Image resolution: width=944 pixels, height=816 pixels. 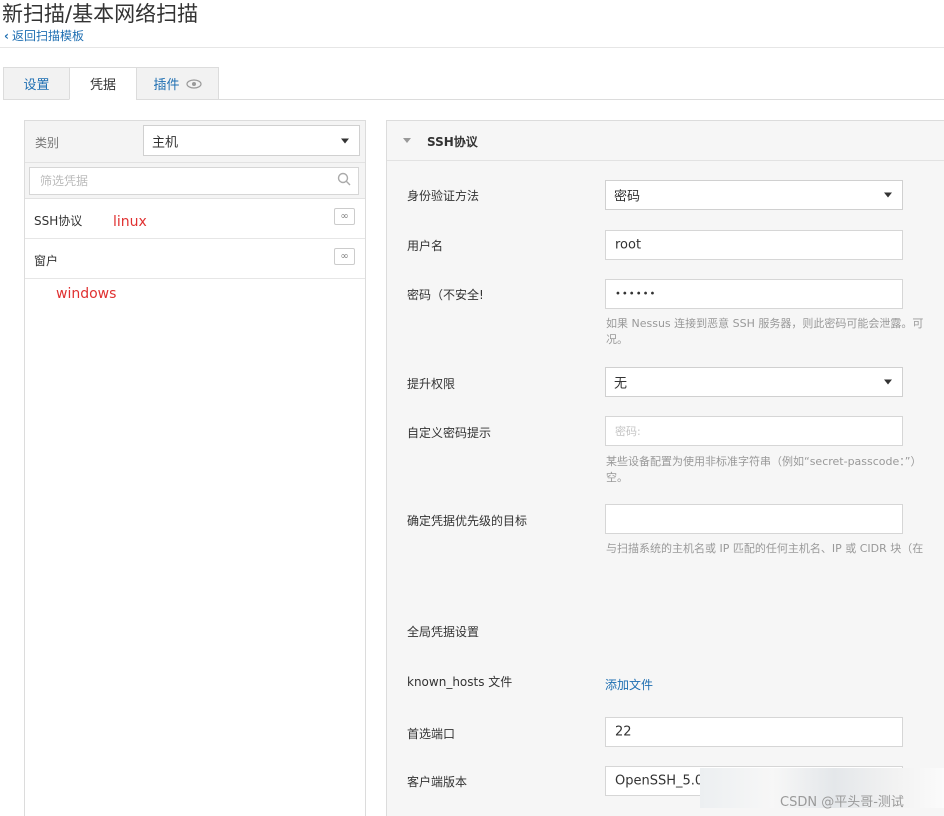 What do you see at coordinates (754, 195) in the screenshot?
I see `auth-method-select: 密码` at bounding box center [754, 195].